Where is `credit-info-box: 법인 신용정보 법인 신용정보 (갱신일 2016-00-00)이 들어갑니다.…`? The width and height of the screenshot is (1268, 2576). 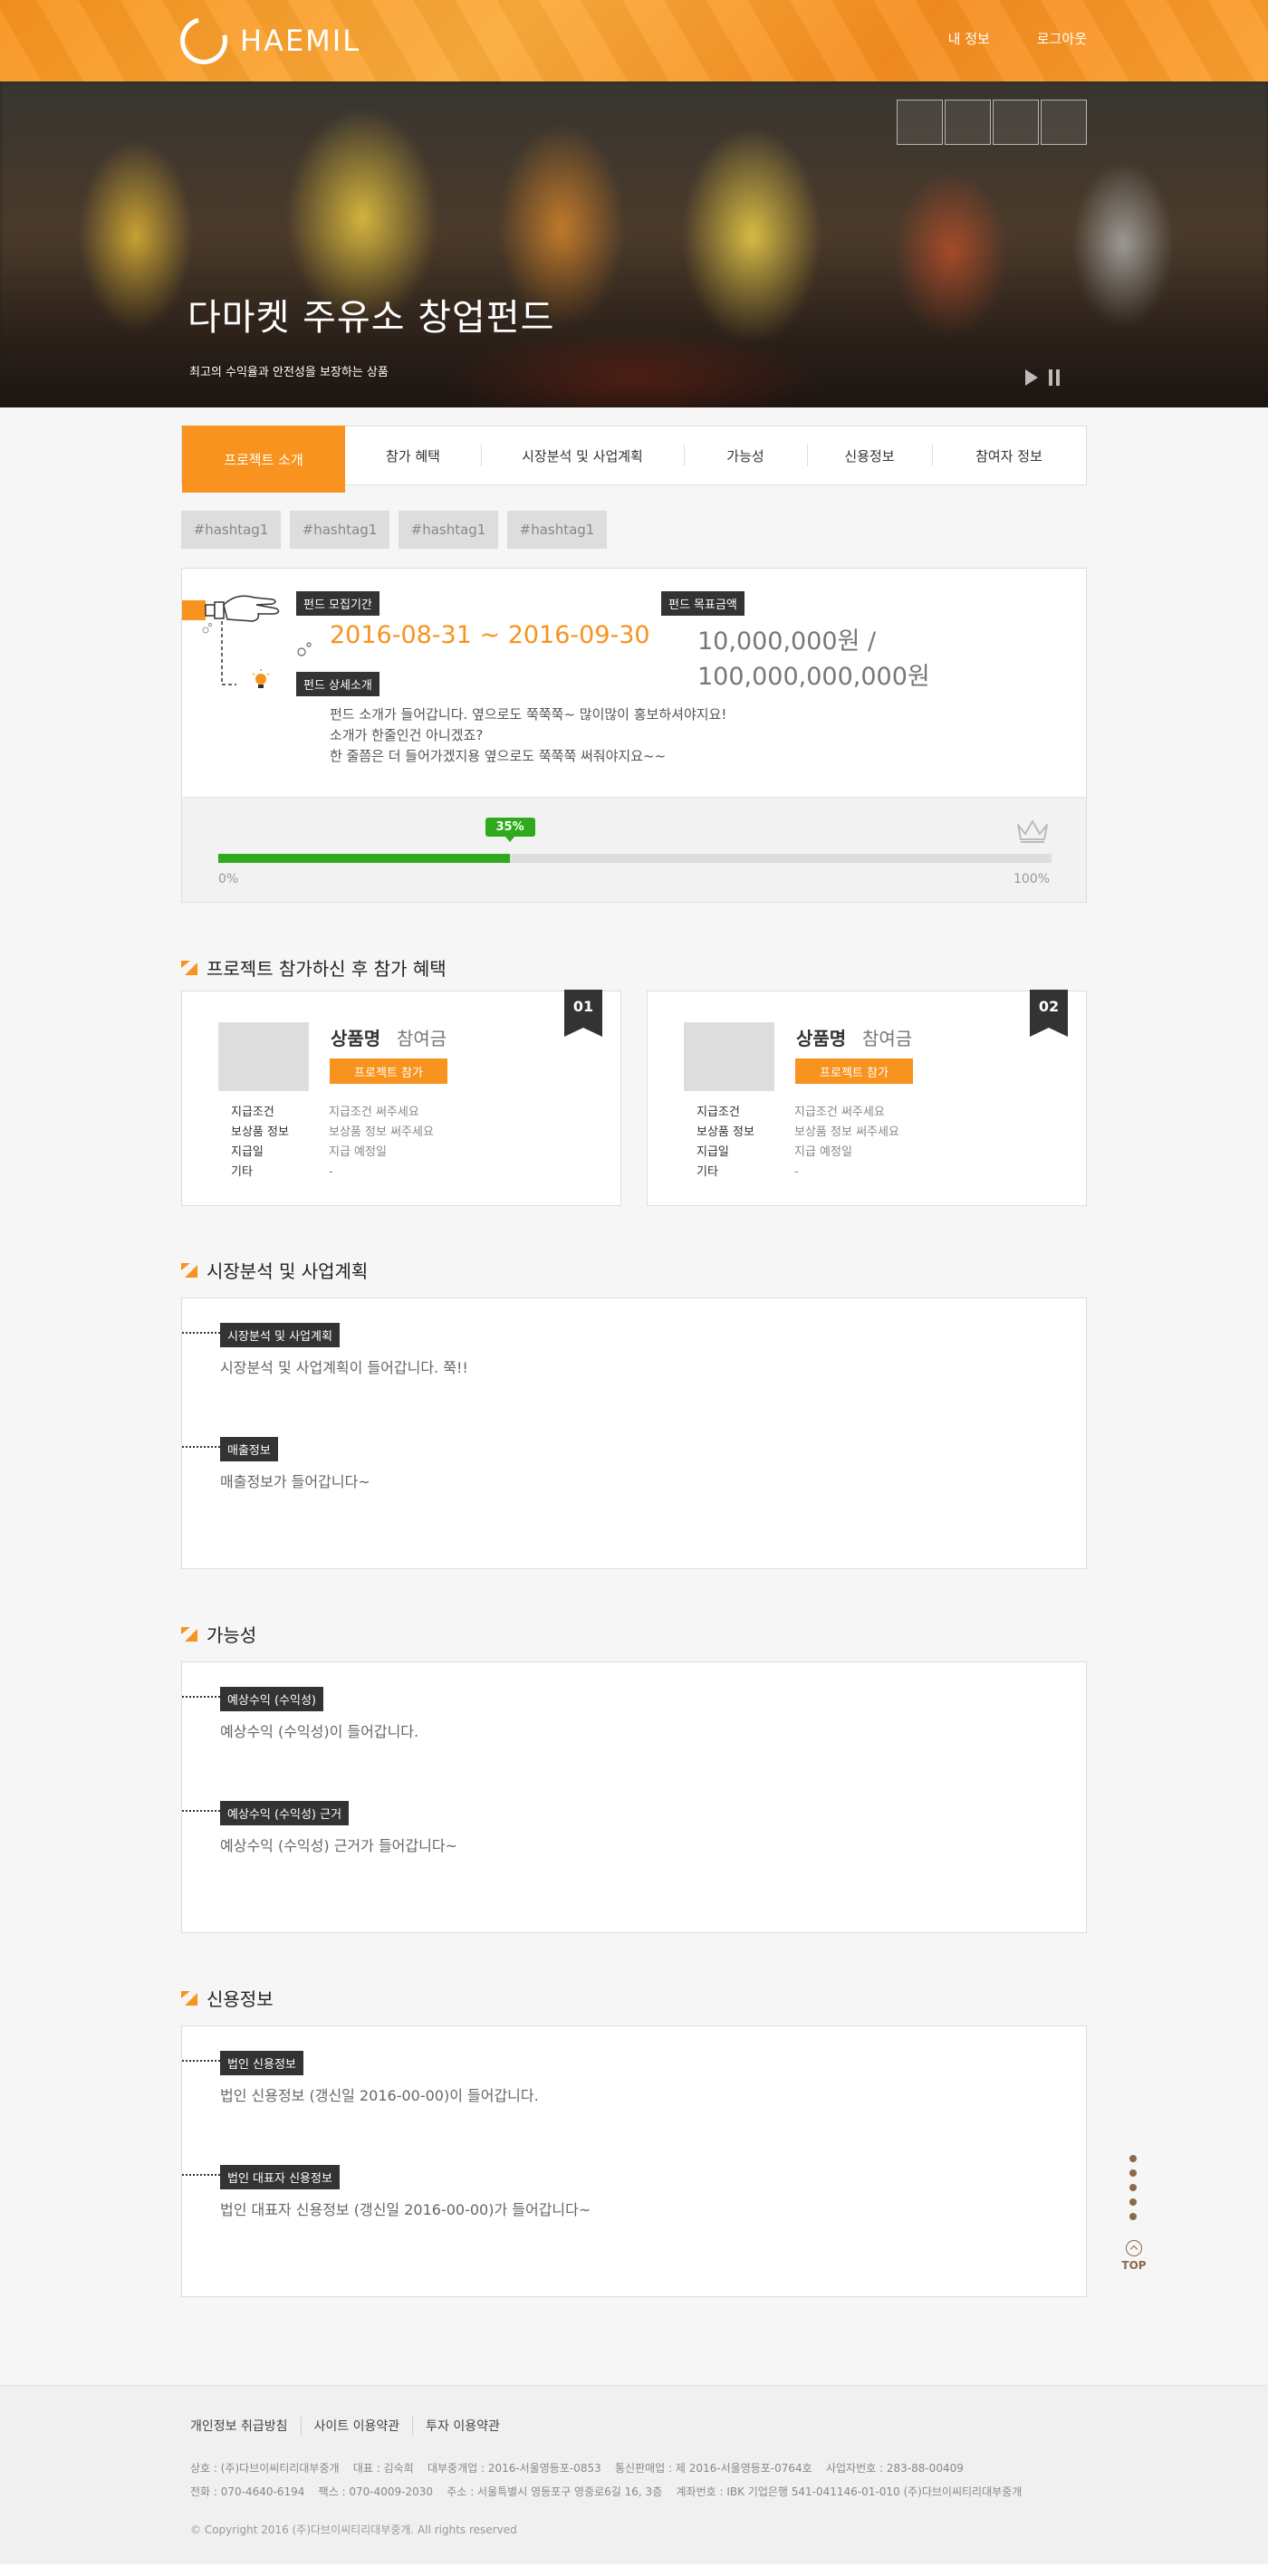 credit-info-box: 법인 신용정보 법인 신용정보 (갱신일 2016-00-00)이 들어갑니다.… is located at coordinates (634, 2161).